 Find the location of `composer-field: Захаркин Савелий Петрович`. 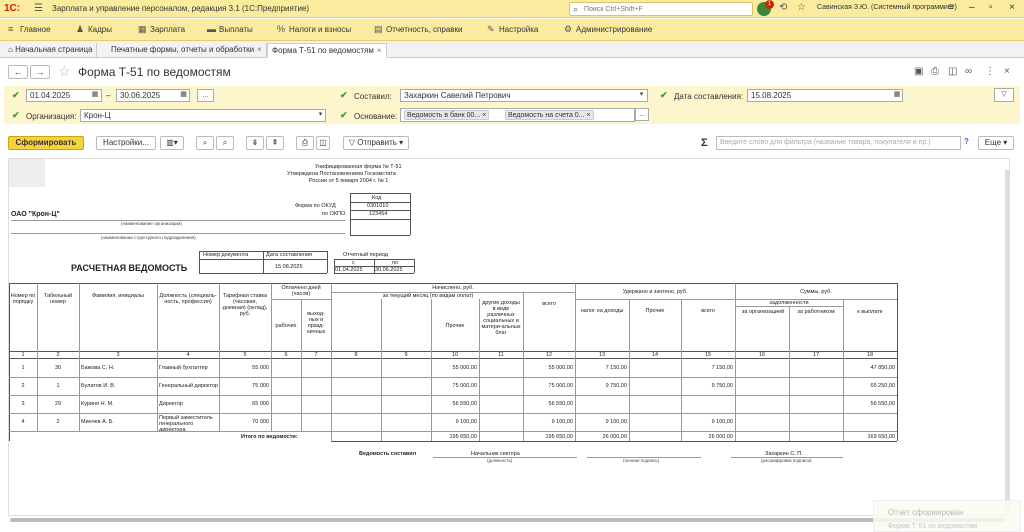

composer-field: Захаркин Савелий Петрович is located at coordinates (524, 95).